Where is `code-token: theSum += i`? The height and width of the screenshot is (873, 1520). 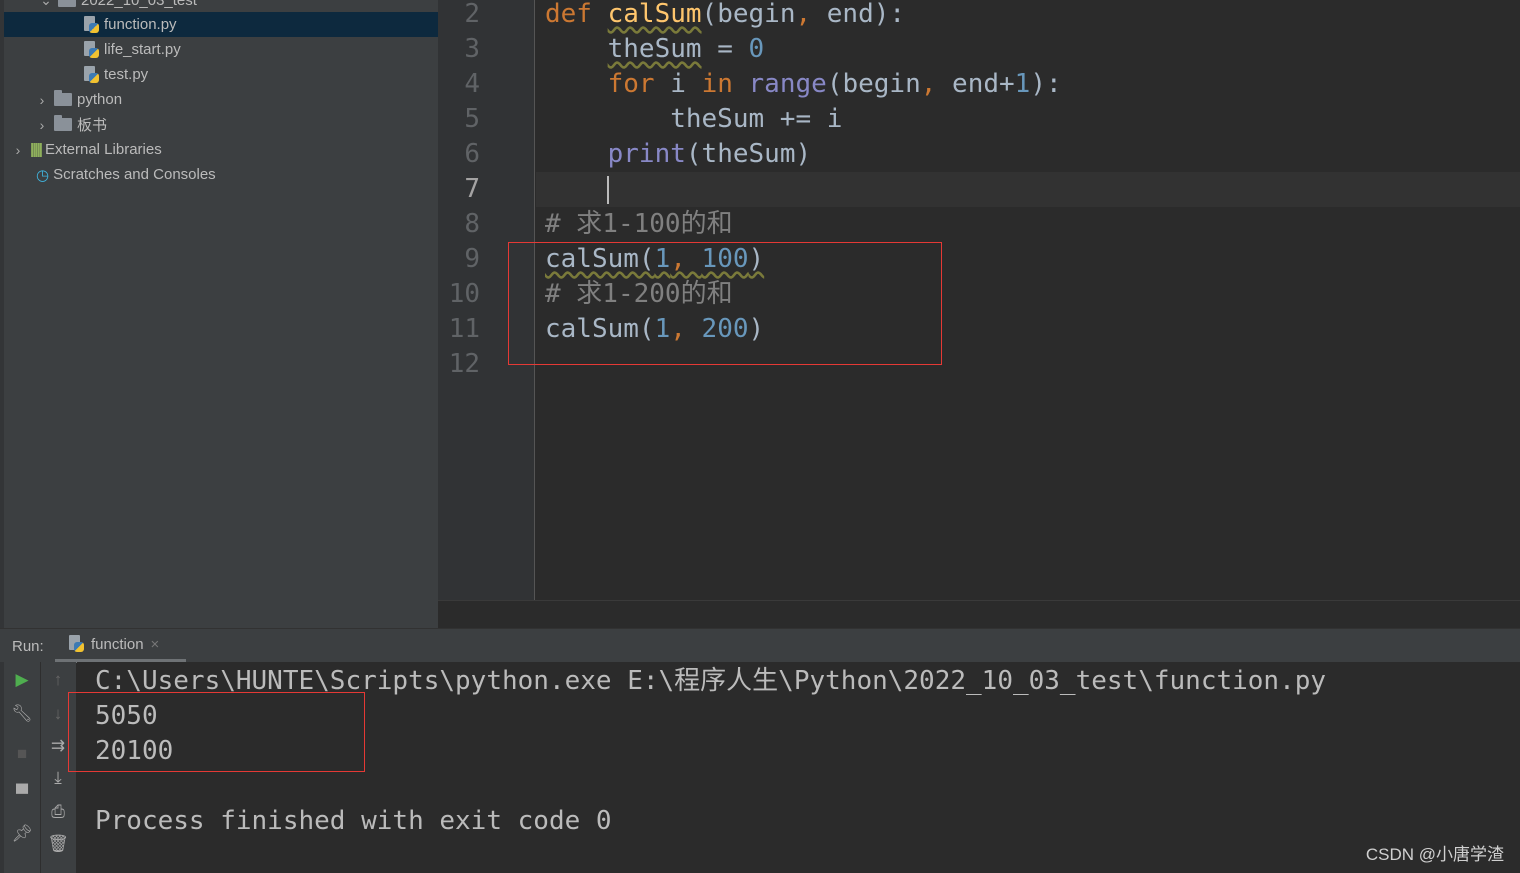
code-token: theSum += i is located at coordinates (694, 119).